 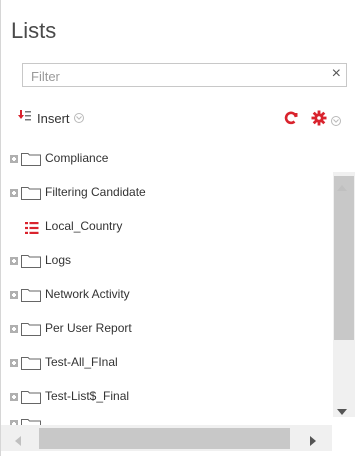 I want to click on tree-row-partial, so click(x=166, y=420).